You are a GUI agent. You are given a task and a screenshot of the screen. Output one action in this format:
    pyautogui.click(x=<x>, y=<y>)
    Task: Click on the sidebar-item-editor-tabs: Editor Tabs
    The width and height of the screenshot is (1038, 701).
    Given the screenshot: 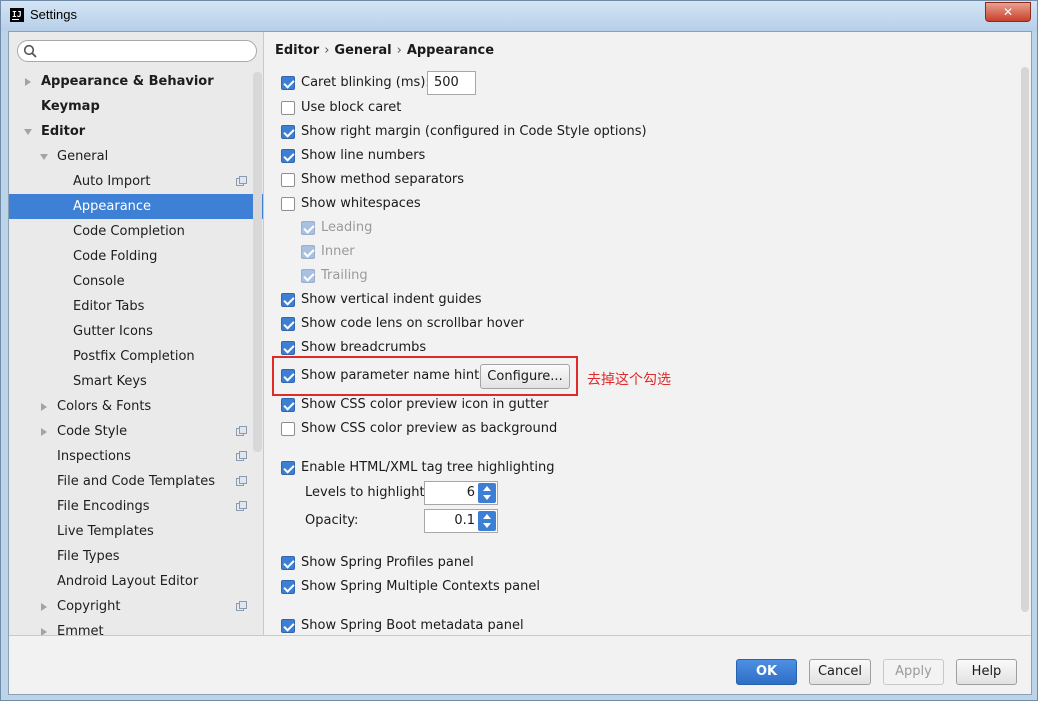 What is the action you would take?
    pyautogui.click(x=136, y=306)
    